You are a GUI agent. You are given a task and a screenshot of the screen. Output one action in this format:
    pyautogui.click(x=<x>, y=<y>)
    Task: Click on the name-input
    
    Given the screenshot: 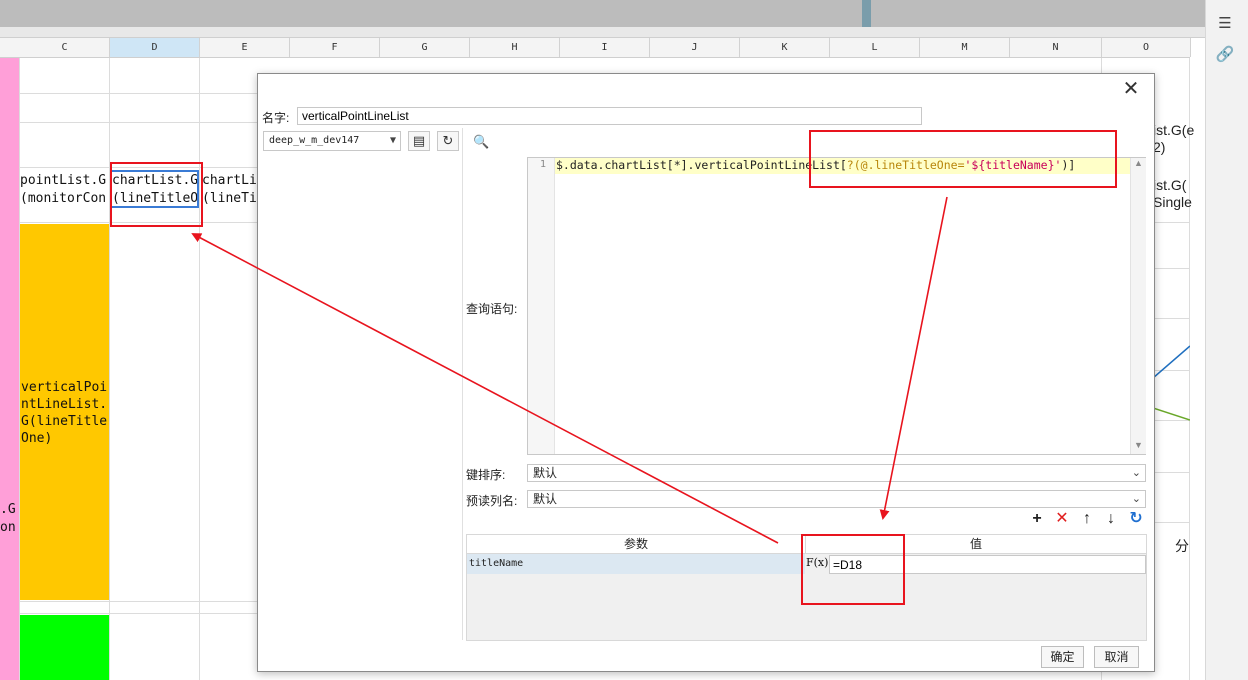 What is the action you would take?
    pyautogui.click(x=609, y=116)
    